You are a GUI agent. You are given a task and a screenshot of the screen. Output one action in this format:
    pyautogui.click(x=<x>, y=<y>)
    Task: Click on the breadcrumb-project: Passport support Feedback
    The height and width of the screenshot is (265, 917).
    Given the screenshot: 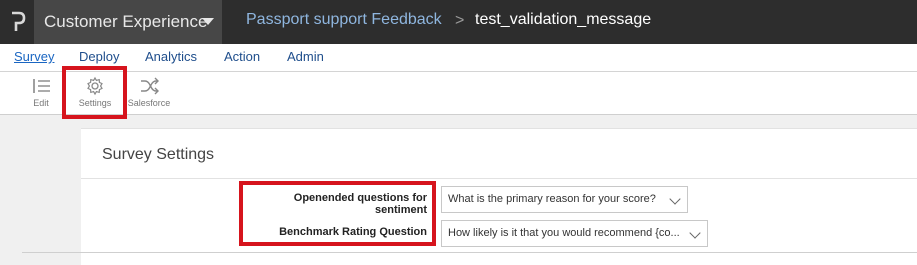 What is the action you would take?
    pyautogui.click(x=344, y=20)
    